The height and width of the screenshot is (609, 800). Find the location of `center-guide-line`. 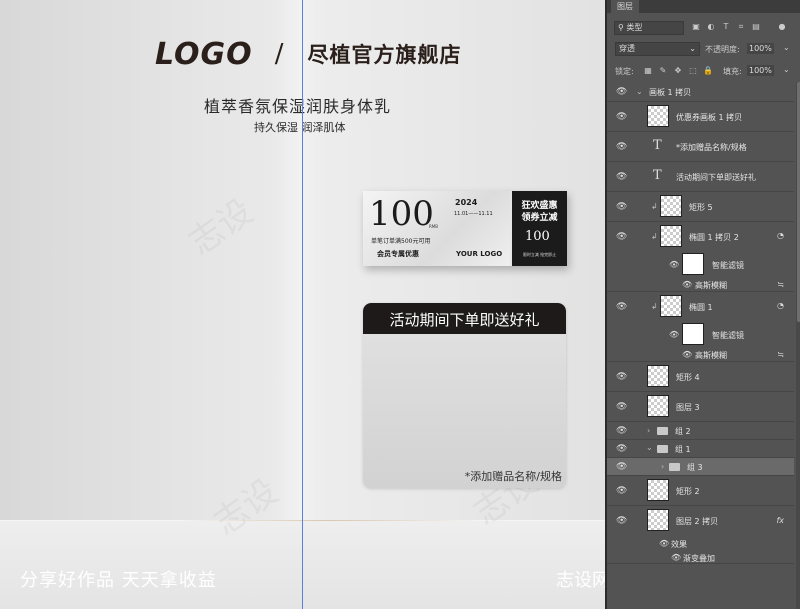

center-guide-line is located at coordinates (302, 304).